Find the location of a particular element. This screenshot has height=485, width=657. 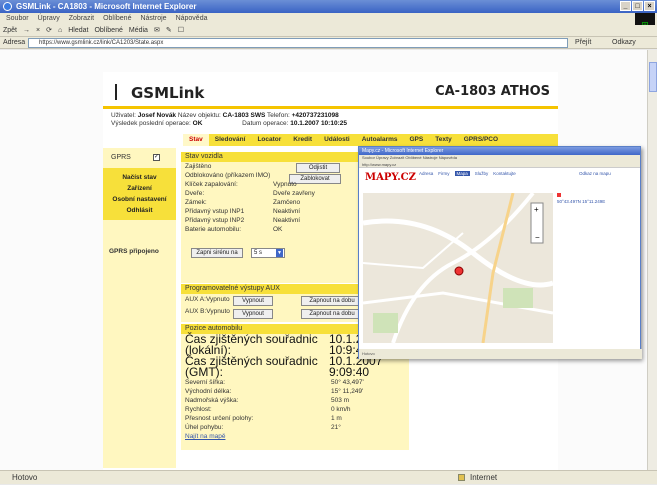

device-name: CA-1803 ATHOS is located at coordinates (492, 91).